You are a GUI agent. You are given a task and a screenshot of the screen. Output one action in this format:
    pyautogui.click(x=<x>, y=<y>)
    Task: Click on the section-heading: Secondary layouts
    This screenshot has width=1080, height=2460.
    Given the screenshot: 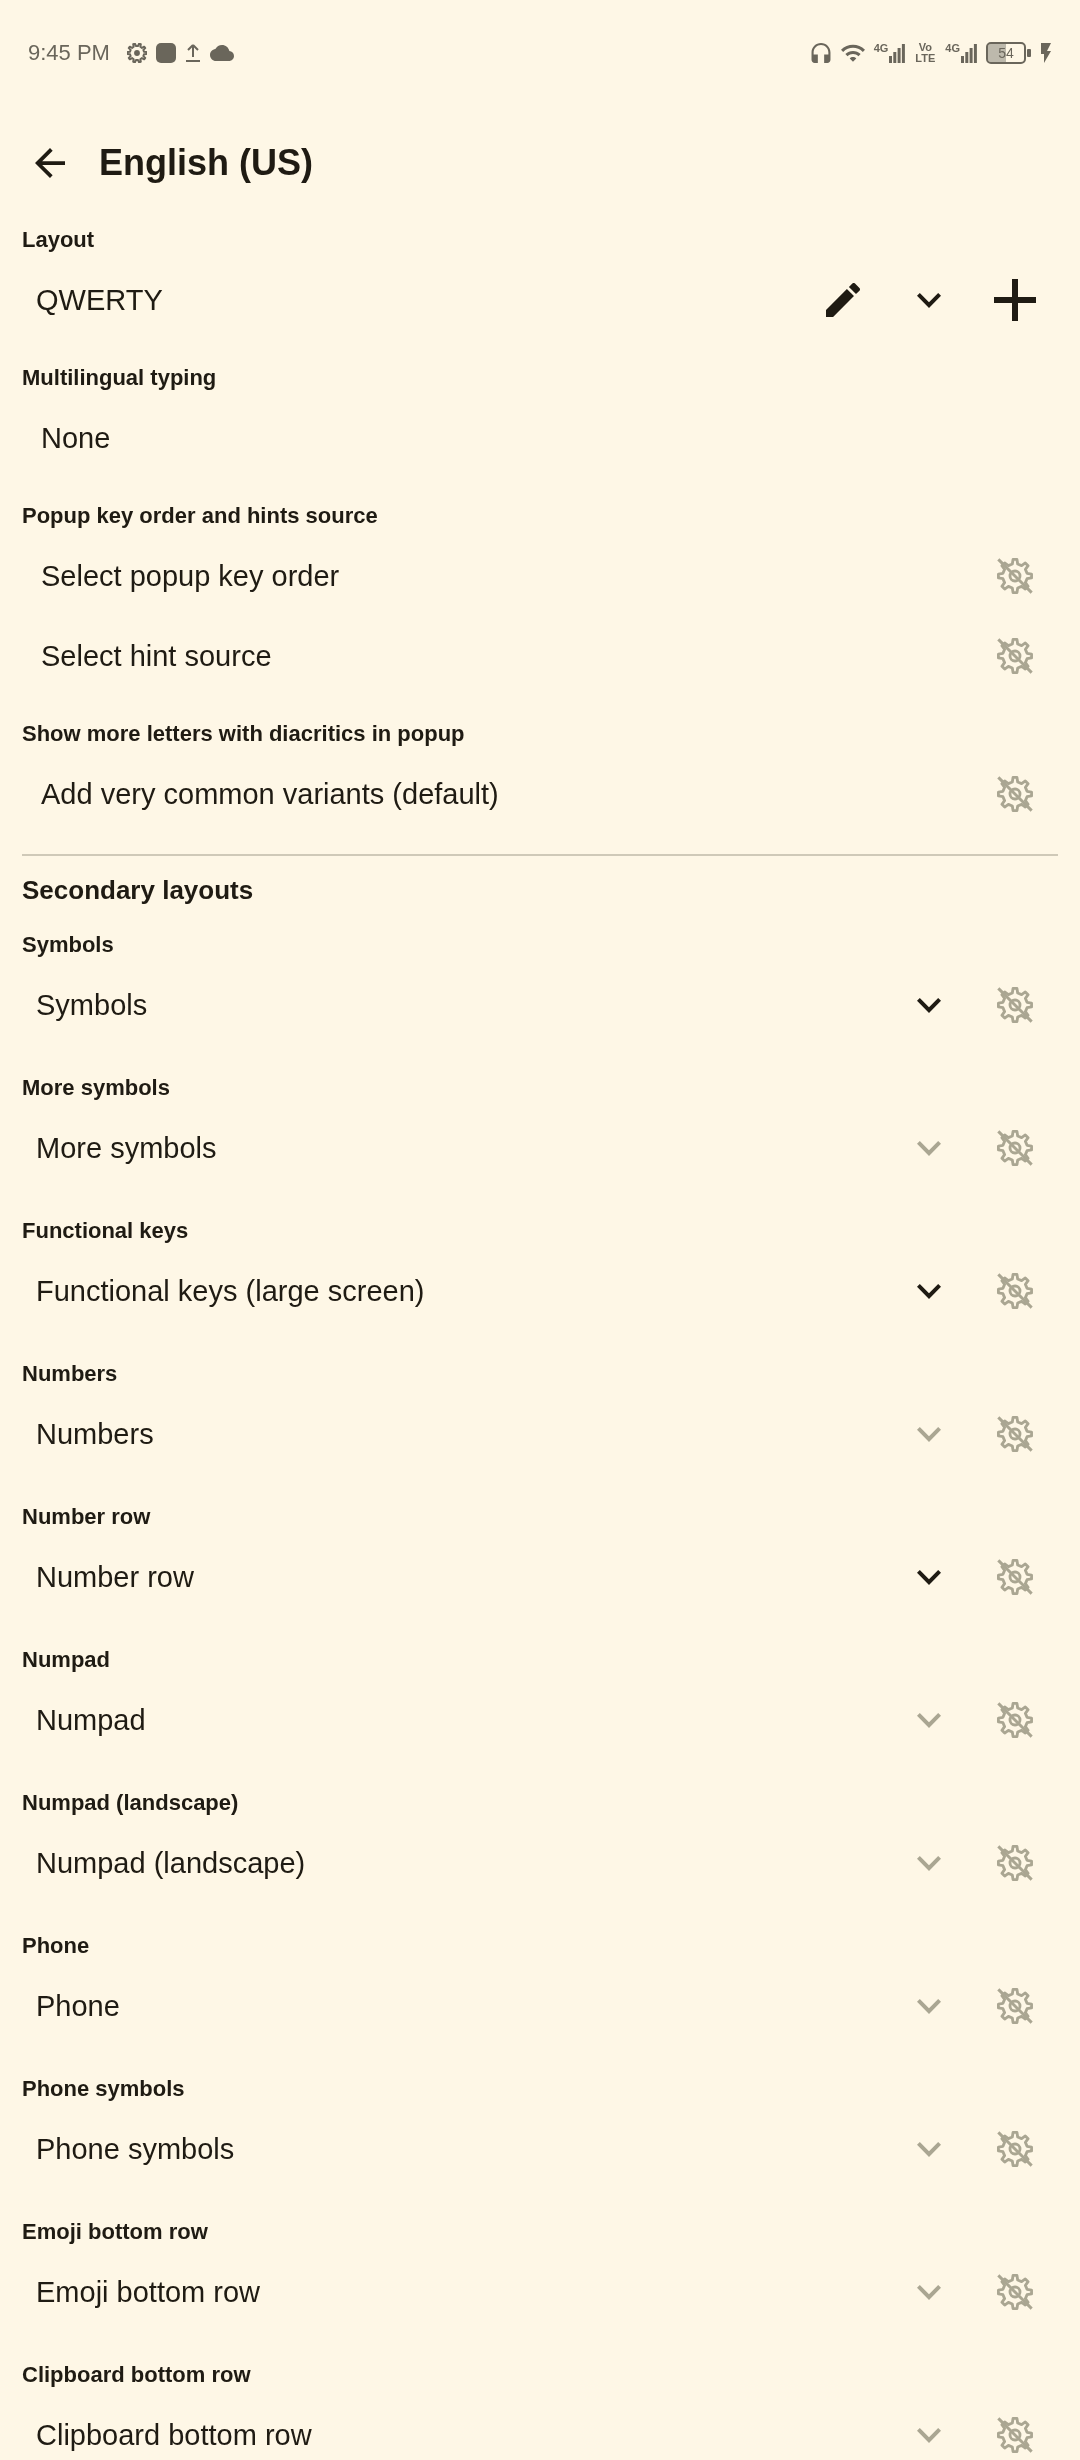 What is the action you would take?
    pyautogui.click(x=138, y=890)
    